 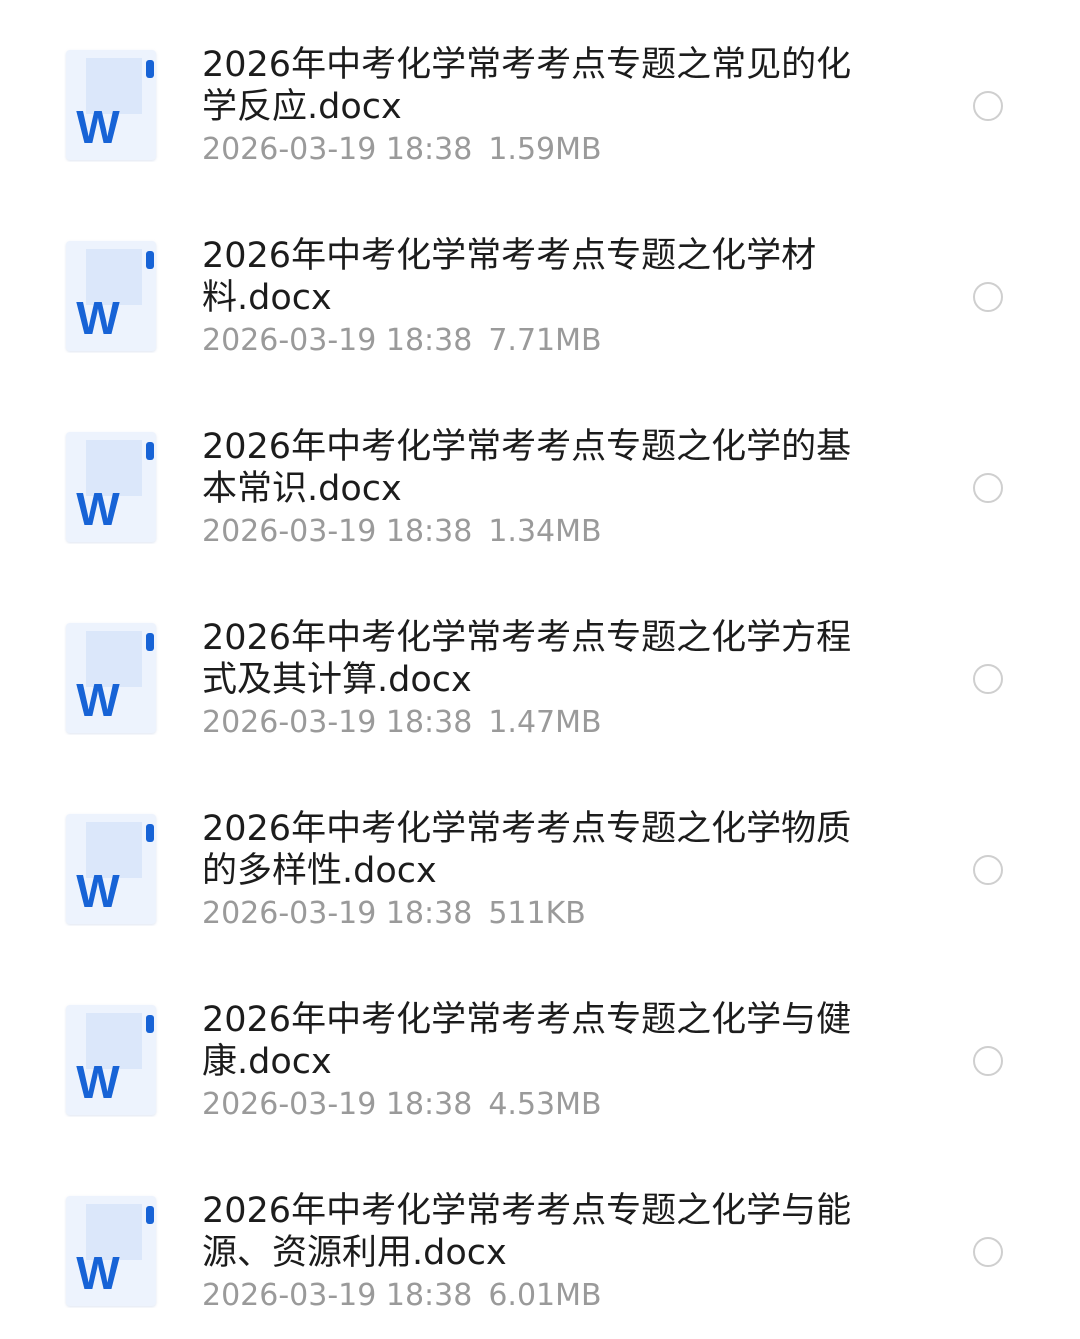 What do you see at coordinates (537, 913) in the screenshot?
I see `file-size: 511KB` at bounding box center [537, 913].